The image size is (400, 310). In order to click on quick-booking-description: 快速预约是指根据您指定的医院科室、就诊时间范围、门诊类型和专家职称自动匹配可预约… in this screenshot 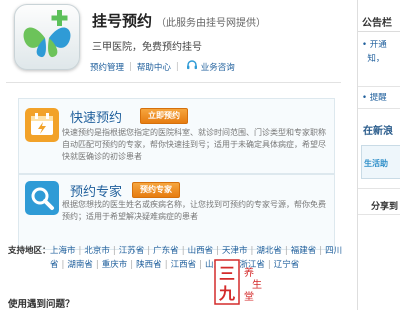, I will do `click(194, 144)`.